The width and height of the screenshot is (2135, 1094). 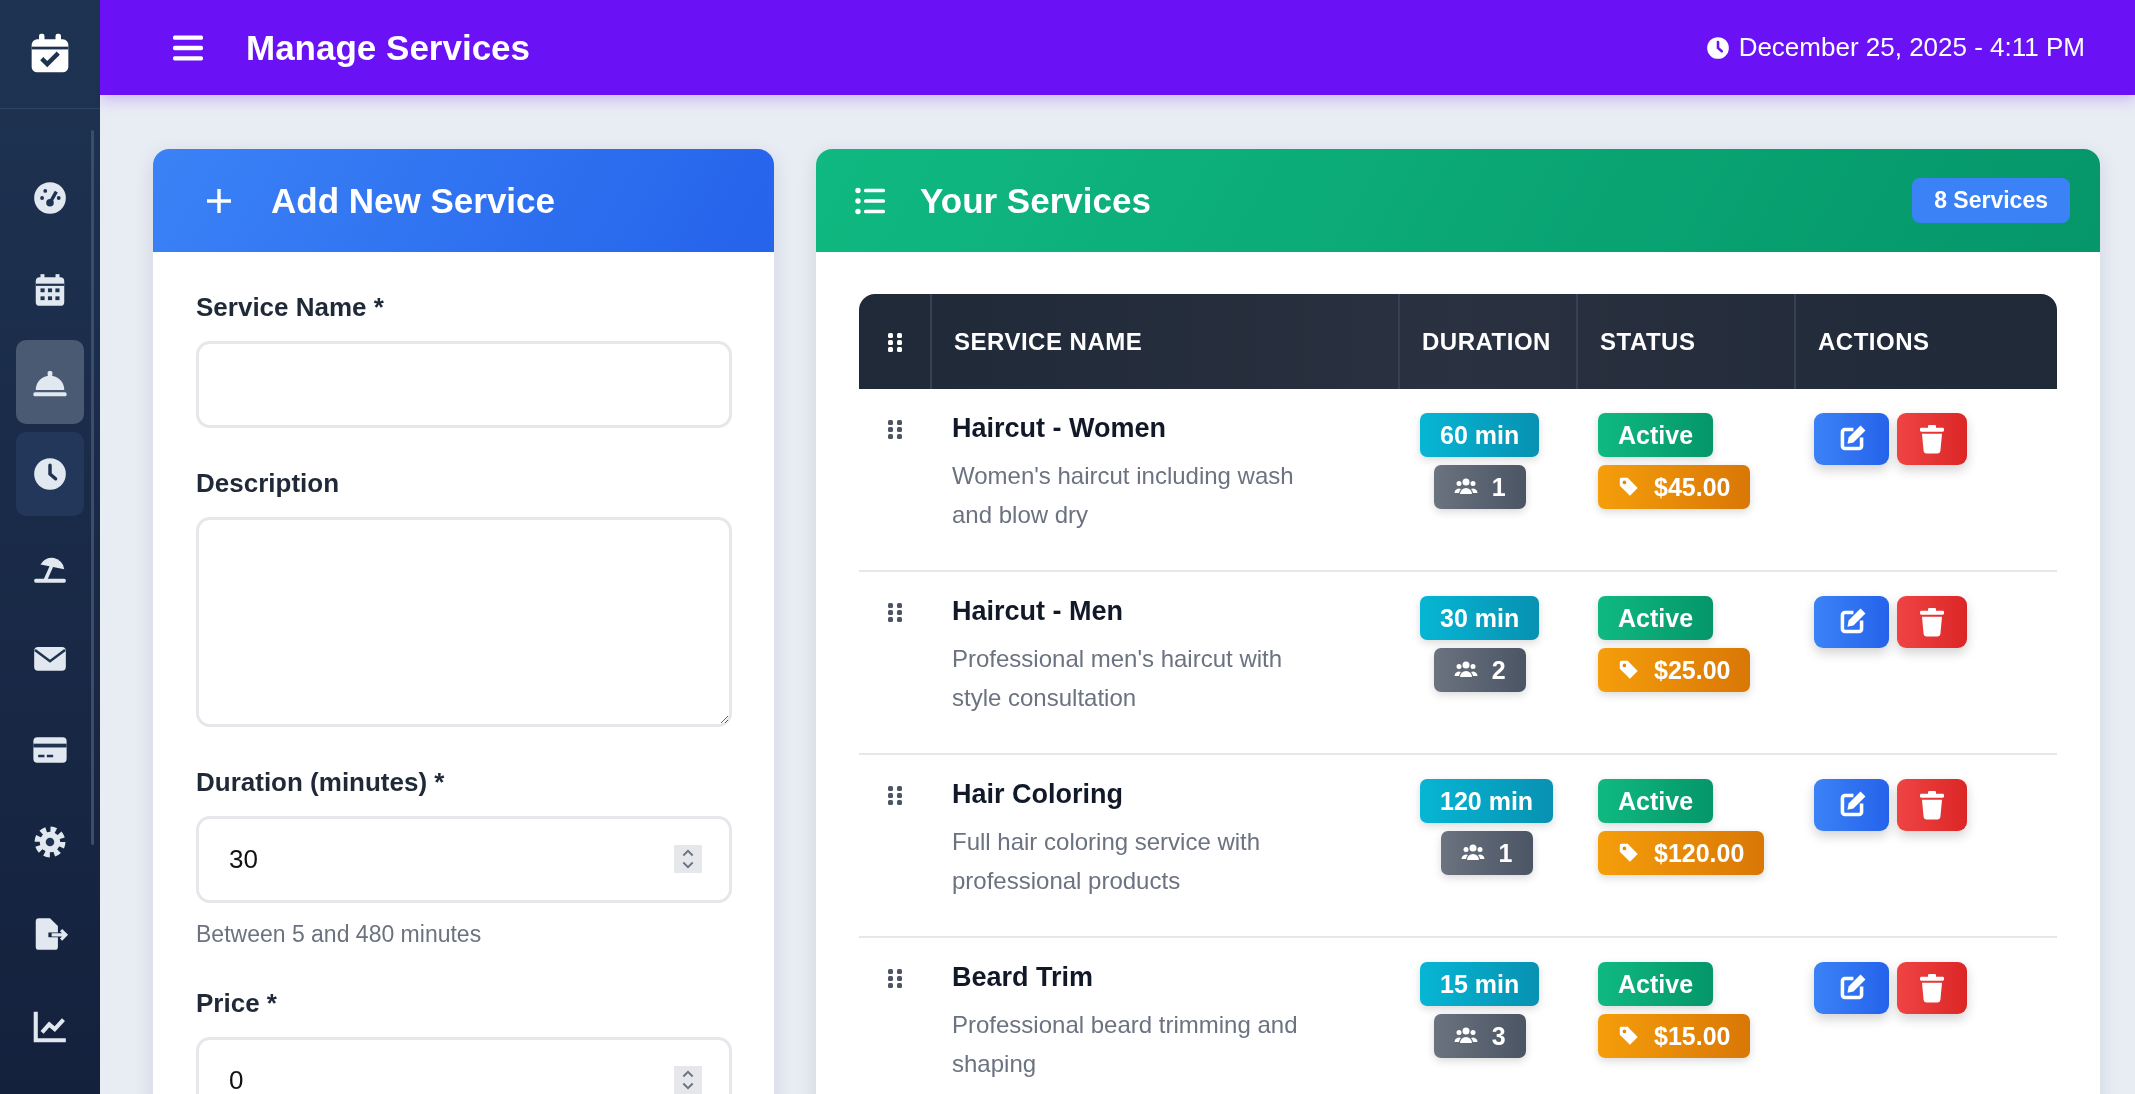 What do you see at coordinates (464, 1065) in the screenshot?
I see `number-field: 0` at bounding box center [464, 1065].